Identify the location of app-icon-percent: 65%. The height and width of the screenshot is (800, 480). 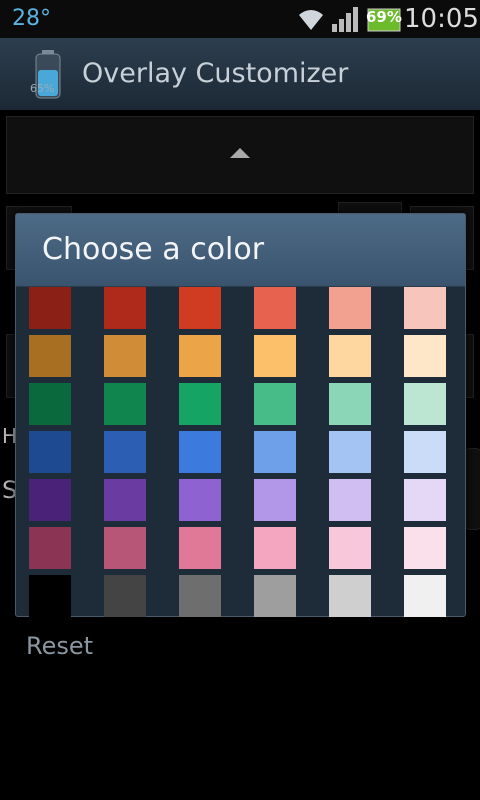
(42, 88).